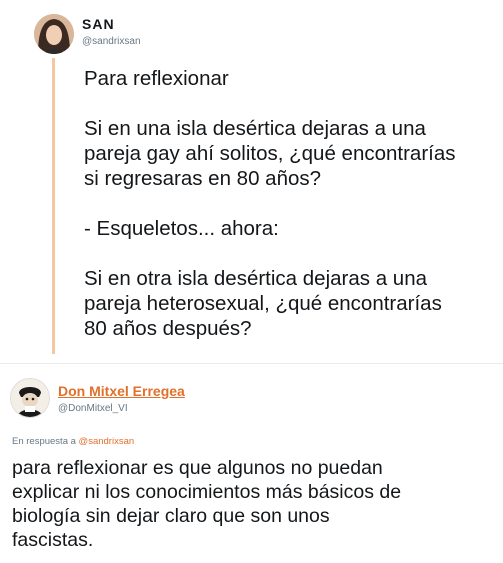 This screenshot has width=503, height=563. Describe the element at coordinates (171, 516) in the screenshot. I see `reply-line: biología sin dejar claro que son unos` at that location.